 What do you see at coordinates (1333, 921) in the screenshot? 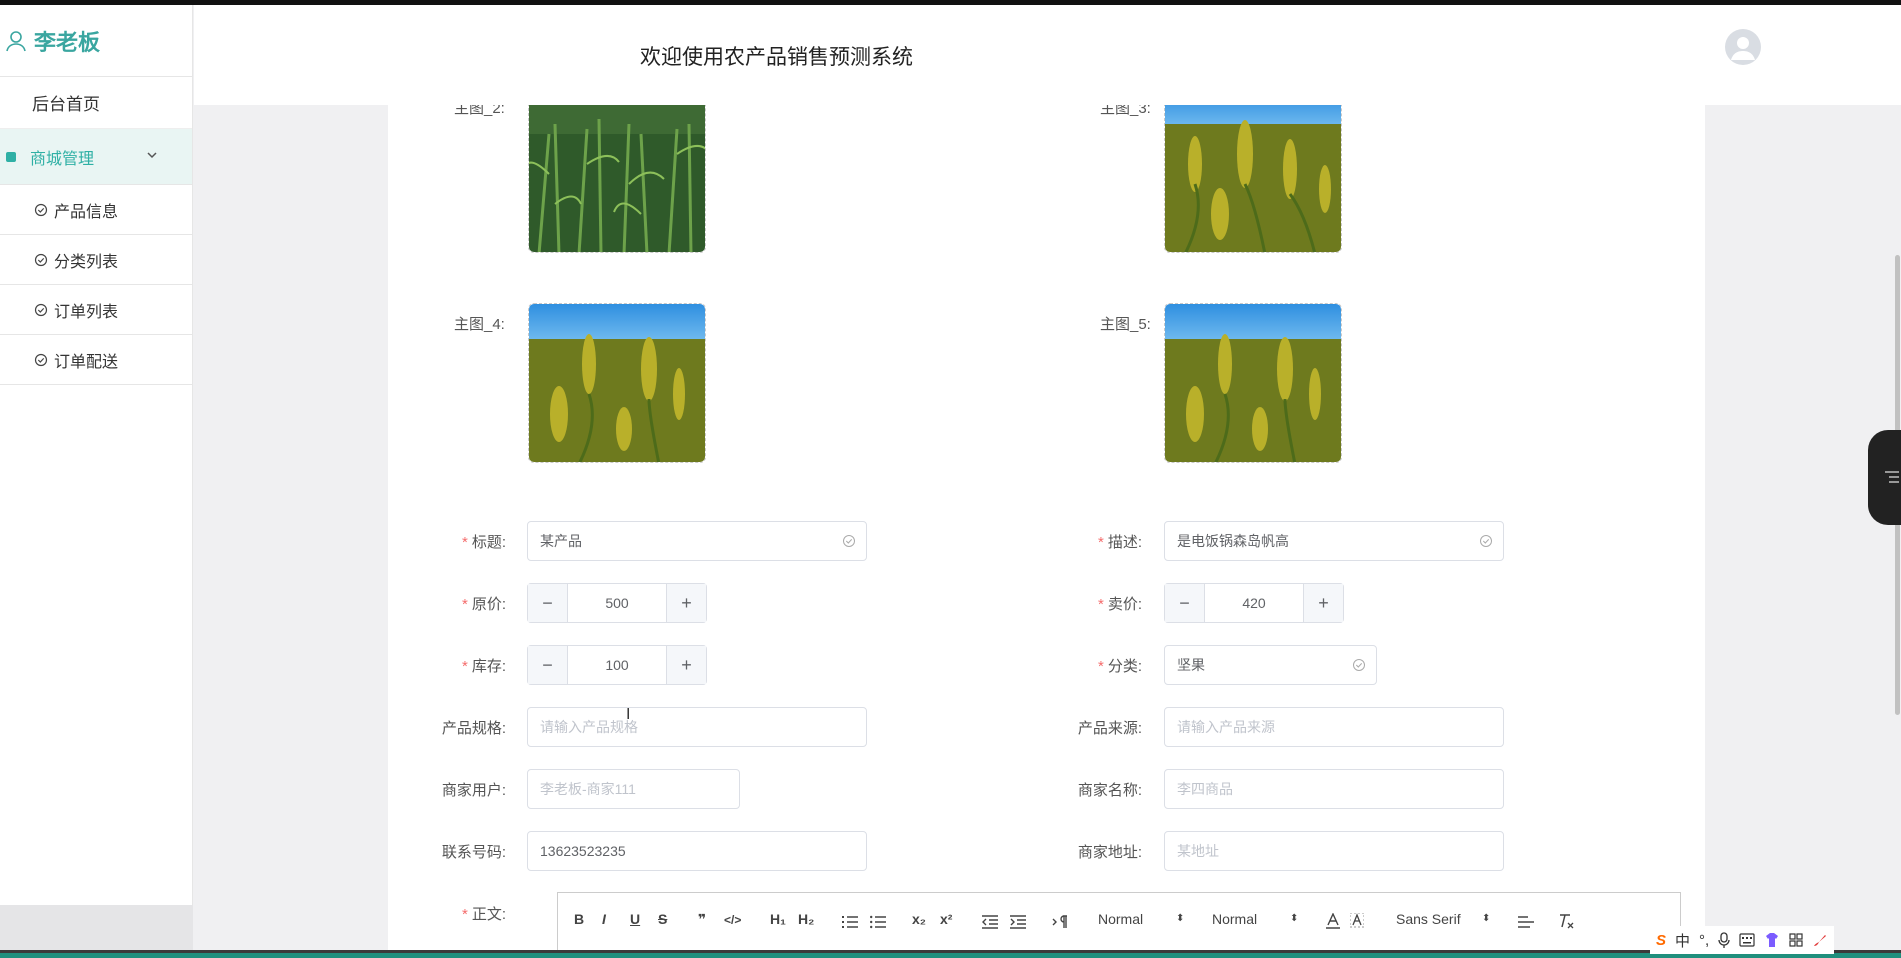
I see `font-color-icon` at bounding box center [1333, 921].